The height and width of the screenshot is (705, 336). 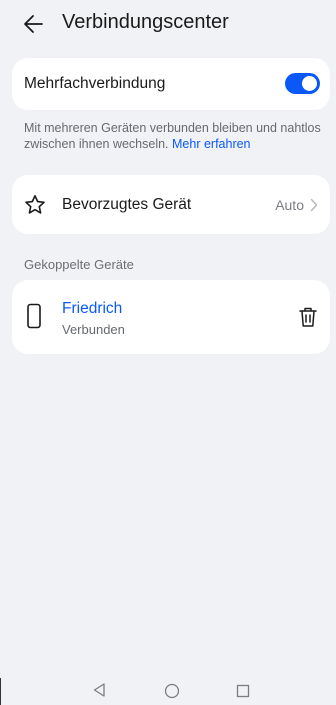 I want to click on multi-connection-toggle, so click(x=302, y=83).